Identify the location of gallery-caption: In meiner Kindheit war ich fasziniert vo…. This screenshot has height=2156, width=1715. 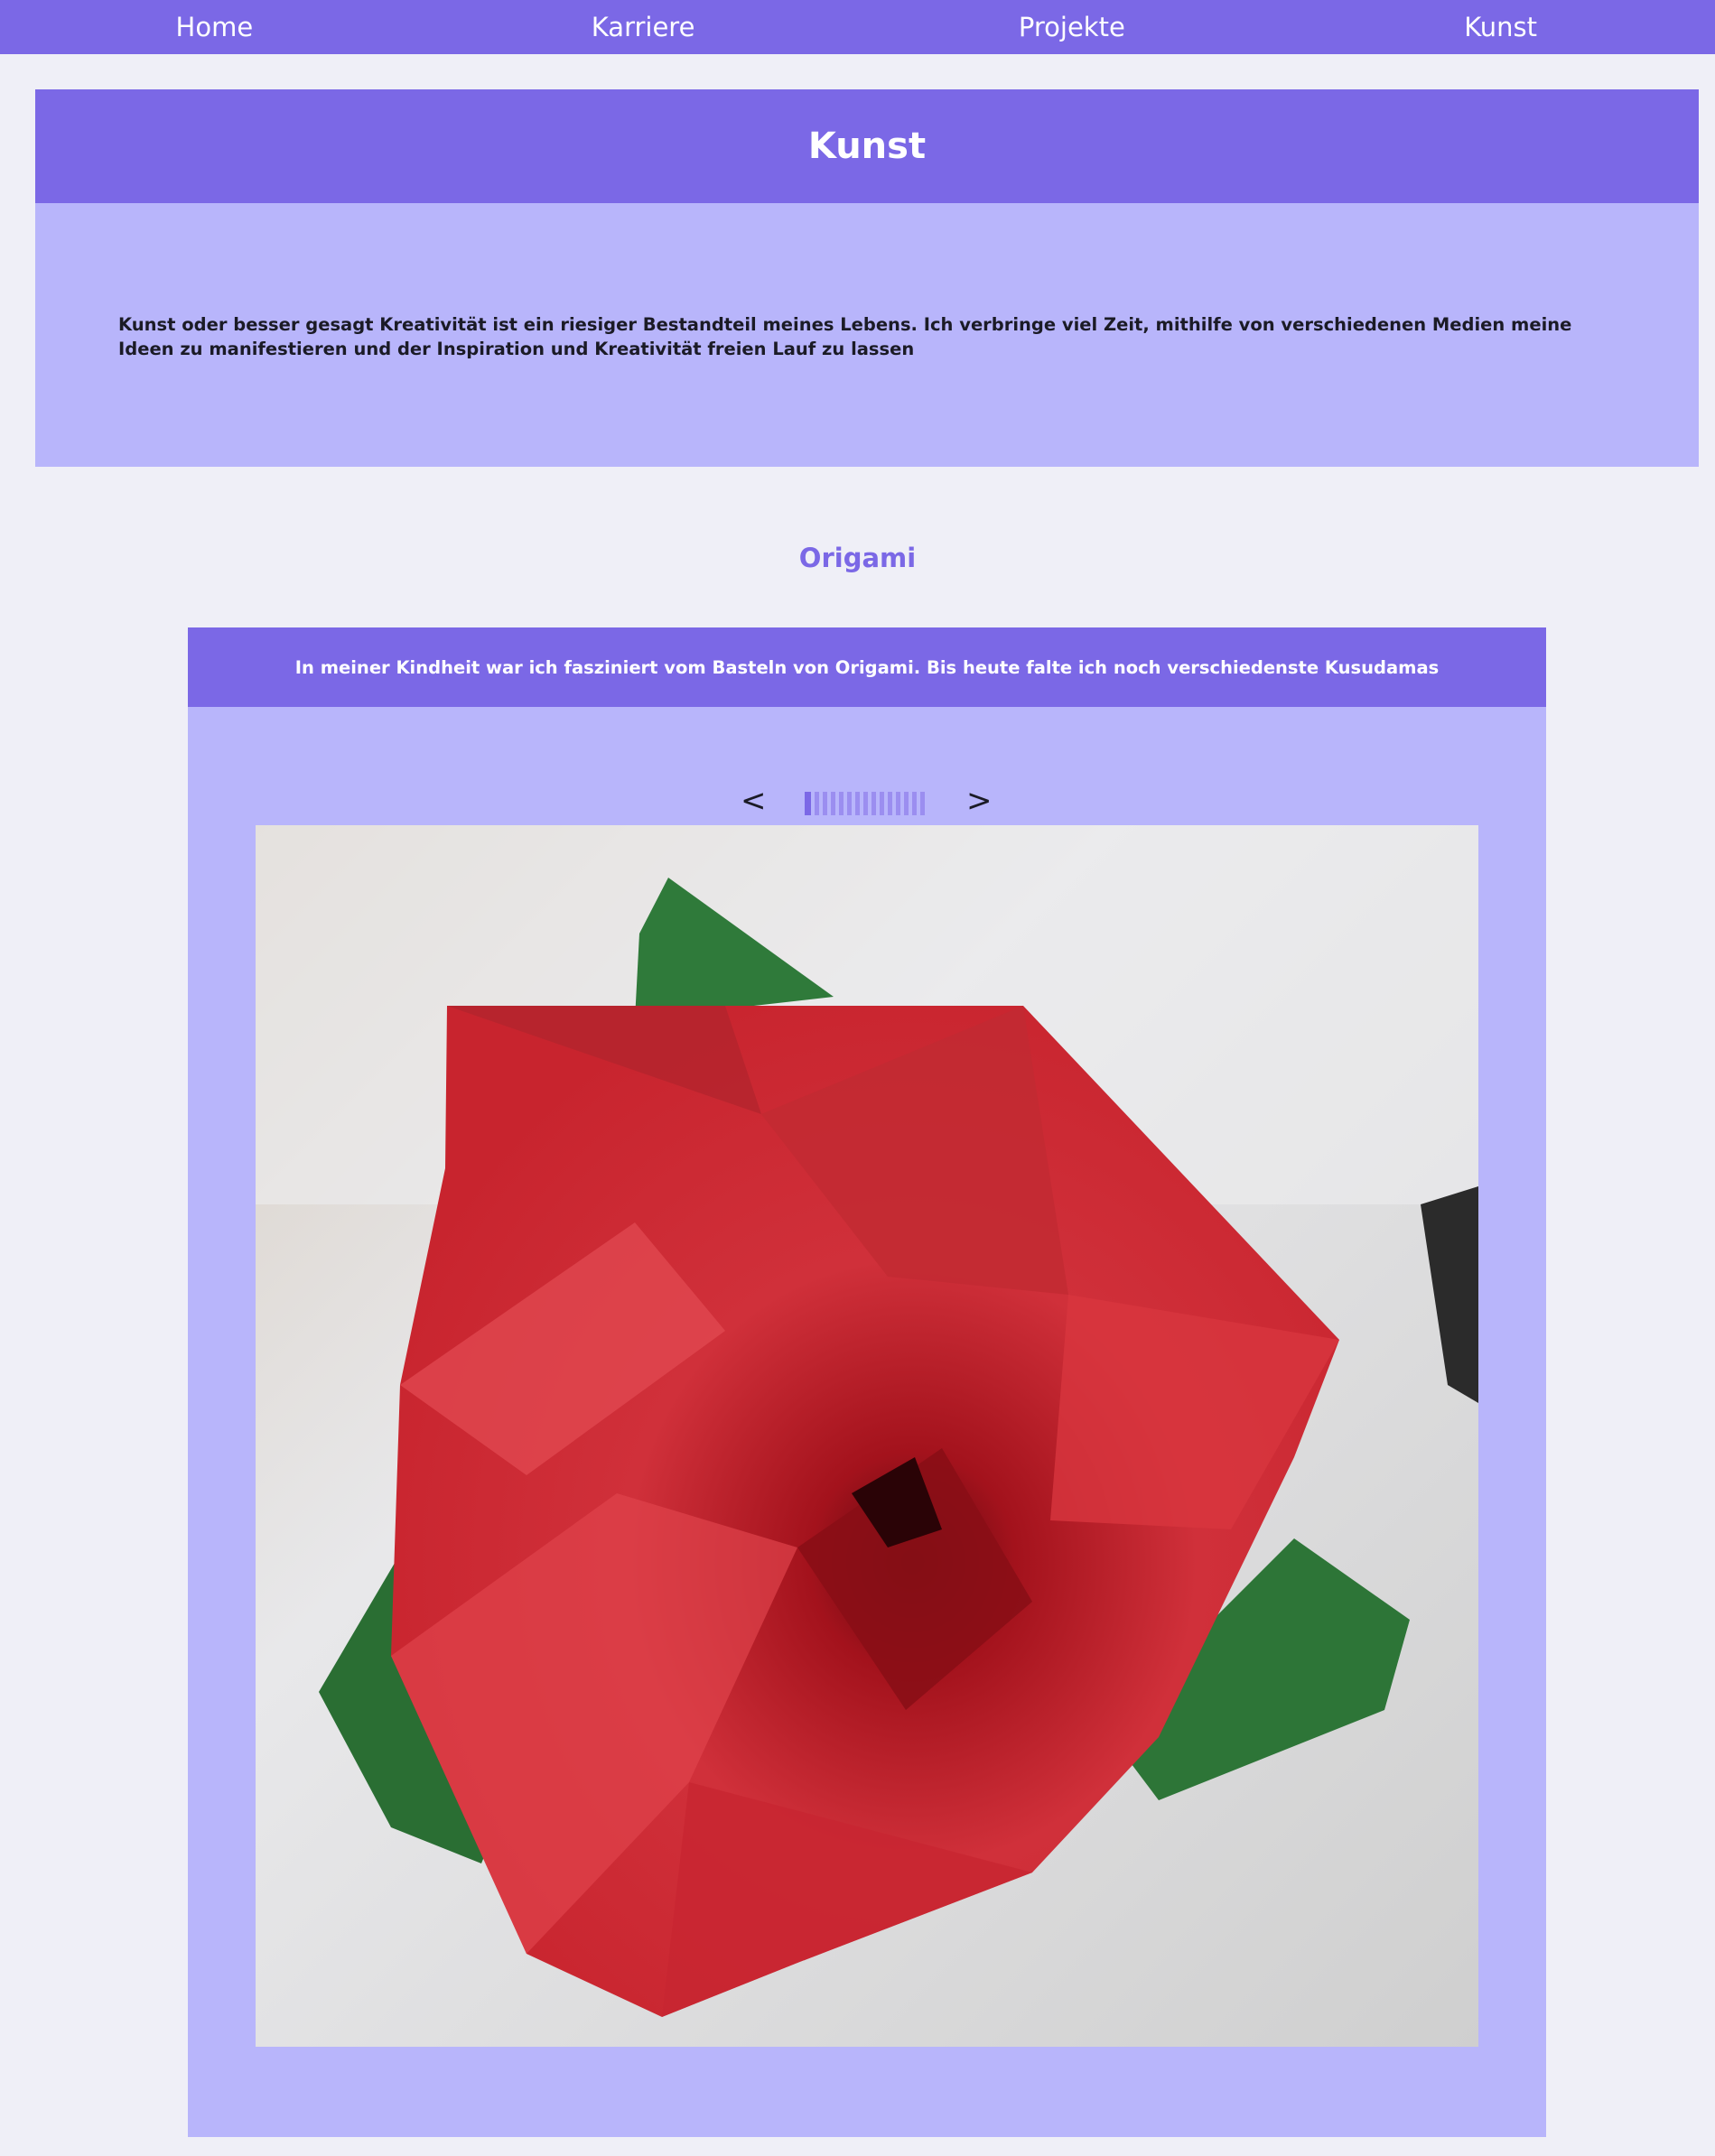
(867, 667).